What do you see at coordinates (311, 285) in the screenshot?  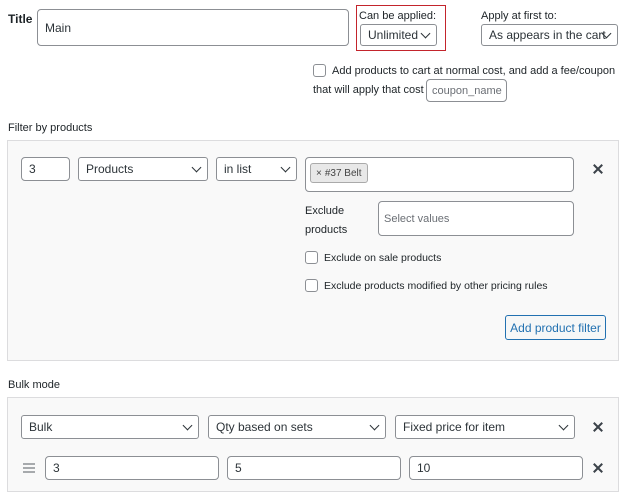 I see `exclude-modified-checkbox` at bounding box center [311, 285].